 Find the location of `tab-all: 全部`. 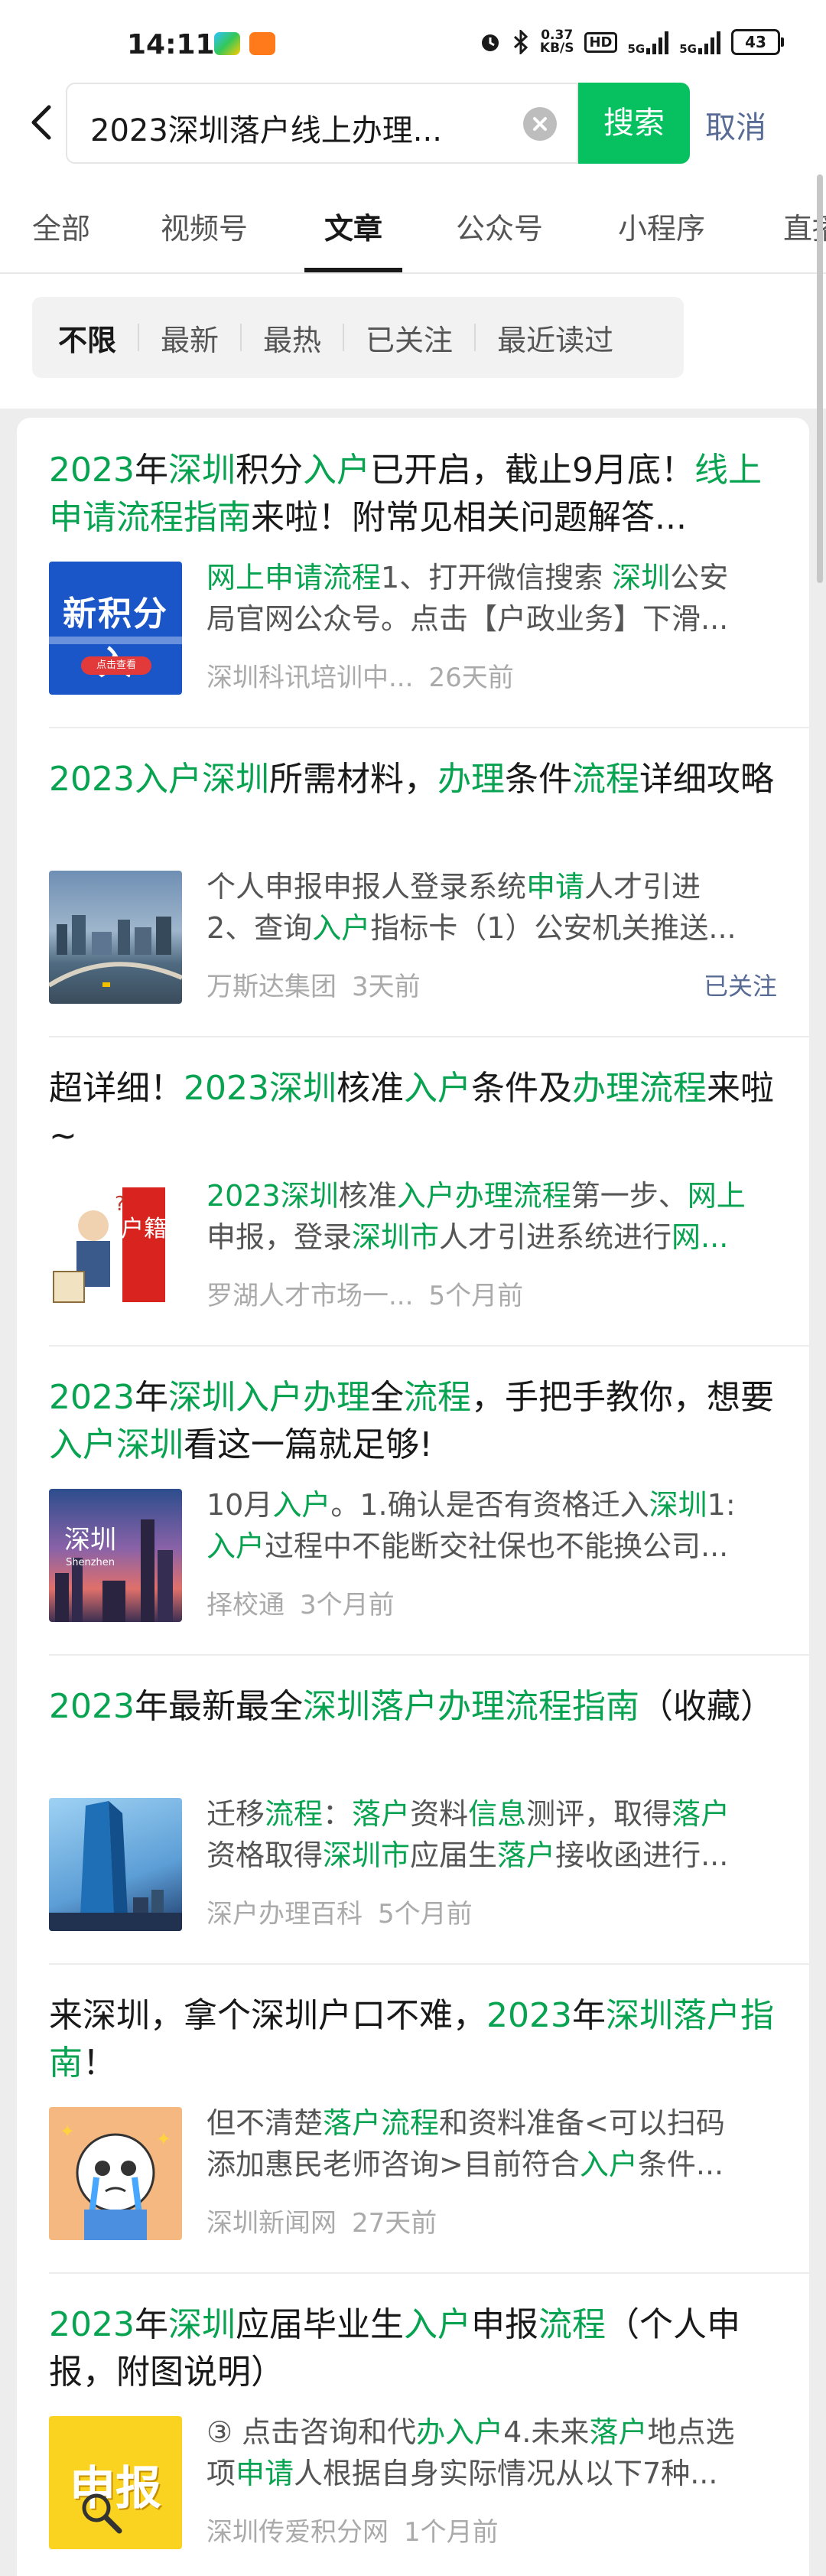

tab-all: 全部 is located at coordinates (61, 226).